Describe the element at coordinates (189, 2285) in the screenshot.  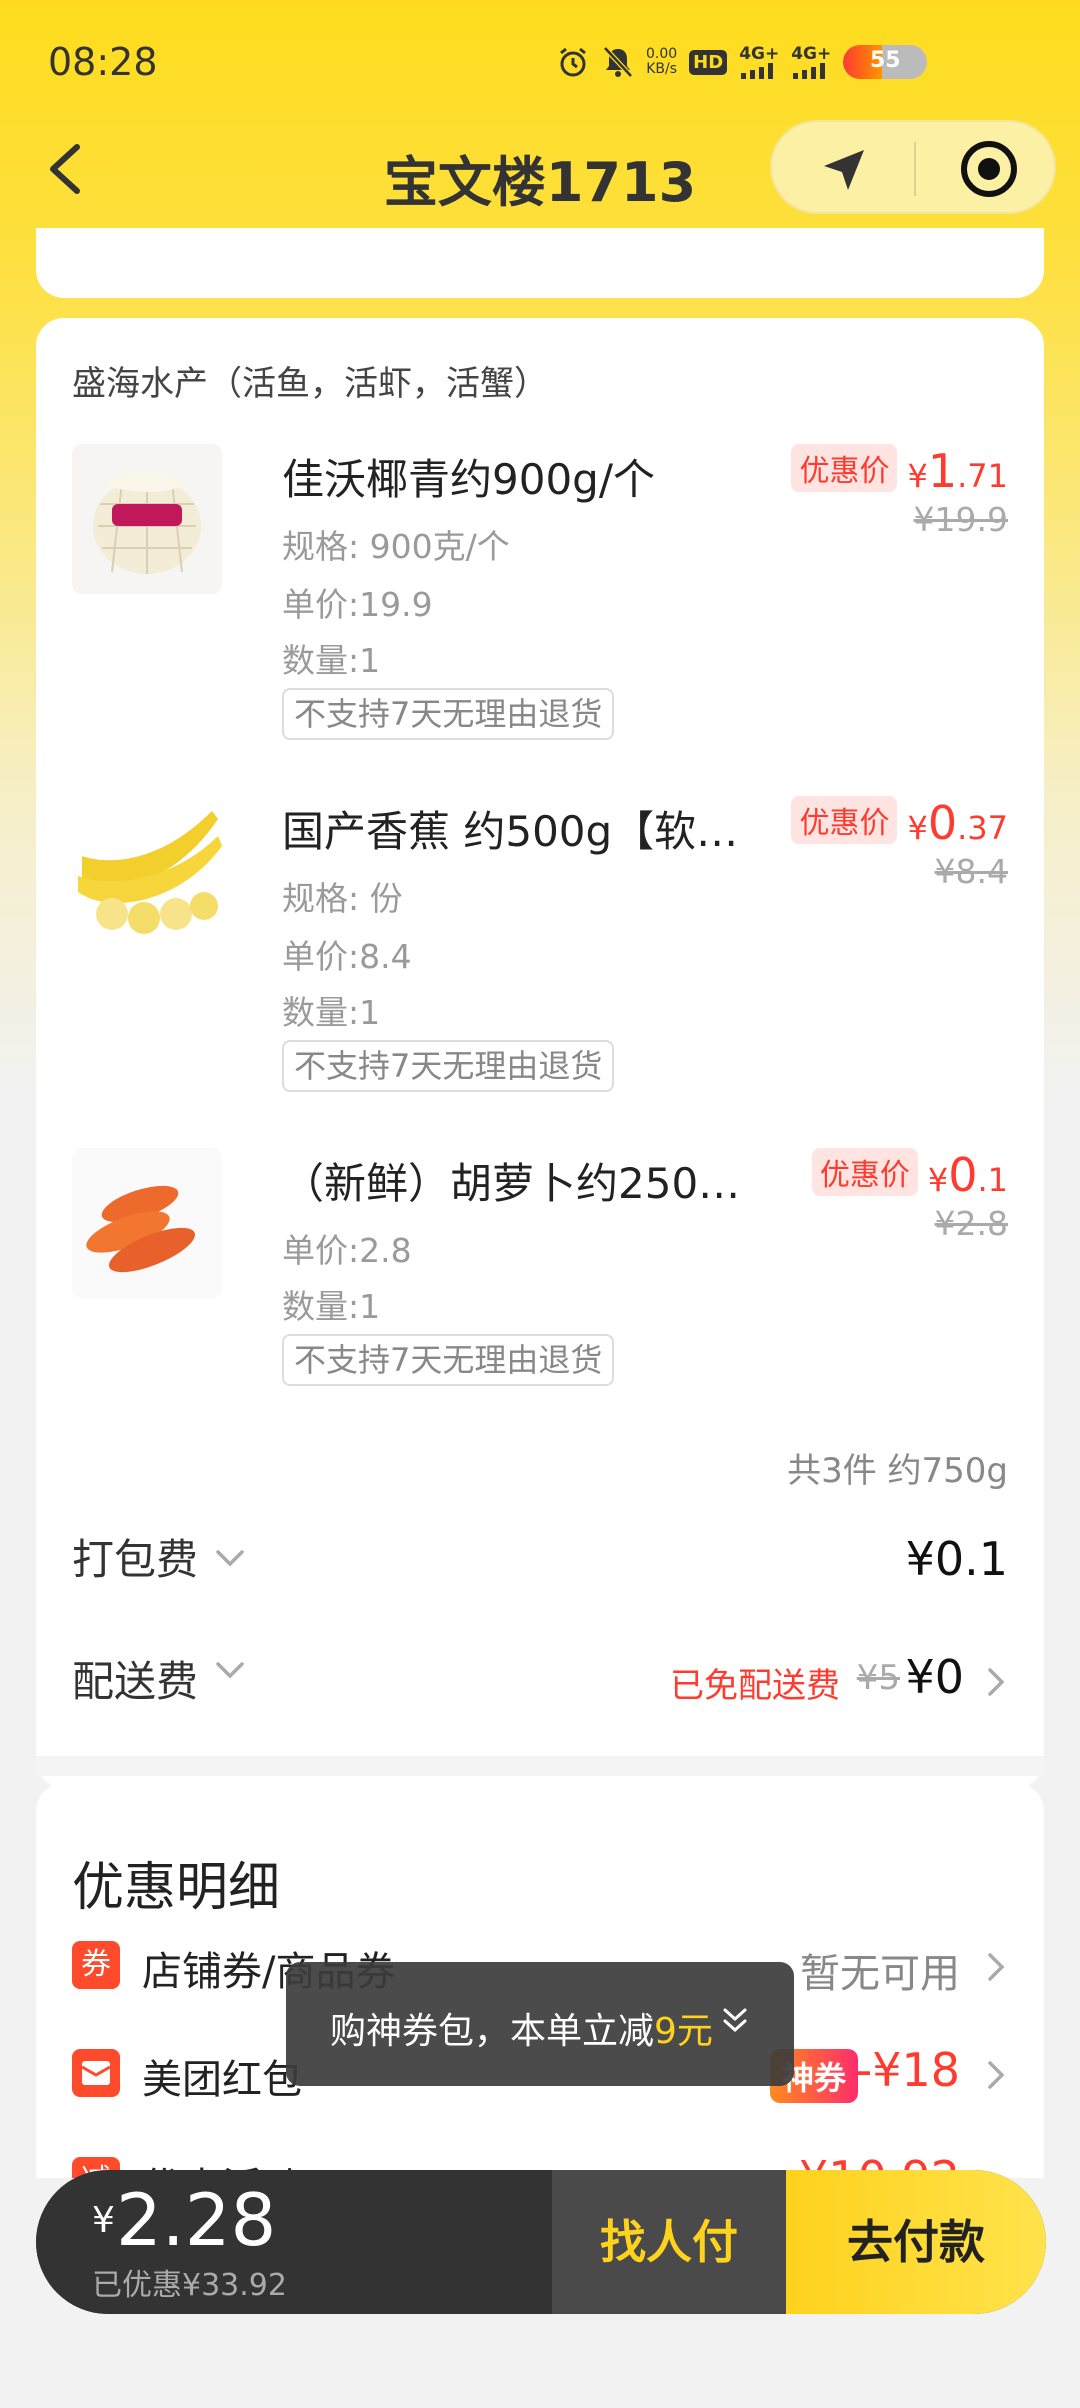
I see `pay-saved: 已优惠¥33.92` at that location.